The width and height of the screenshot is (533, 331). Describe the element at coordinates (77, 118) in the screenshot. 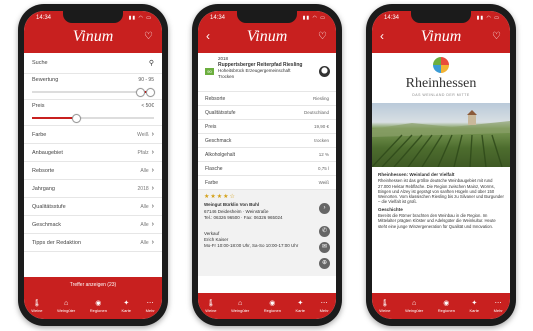

I see `price-knob` at that location.